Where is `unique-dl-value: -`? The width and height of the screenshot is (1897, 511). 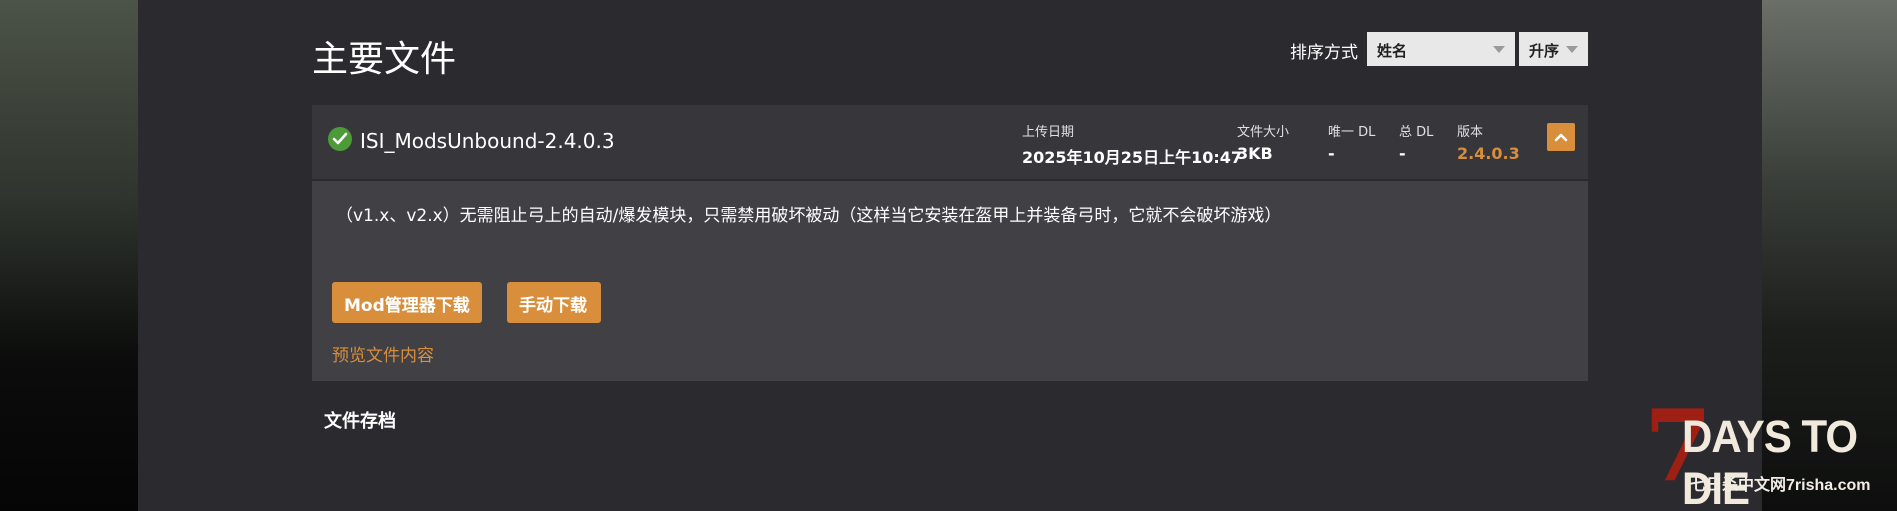 unique-dl-value: - is located at coordinates (1331, 153).